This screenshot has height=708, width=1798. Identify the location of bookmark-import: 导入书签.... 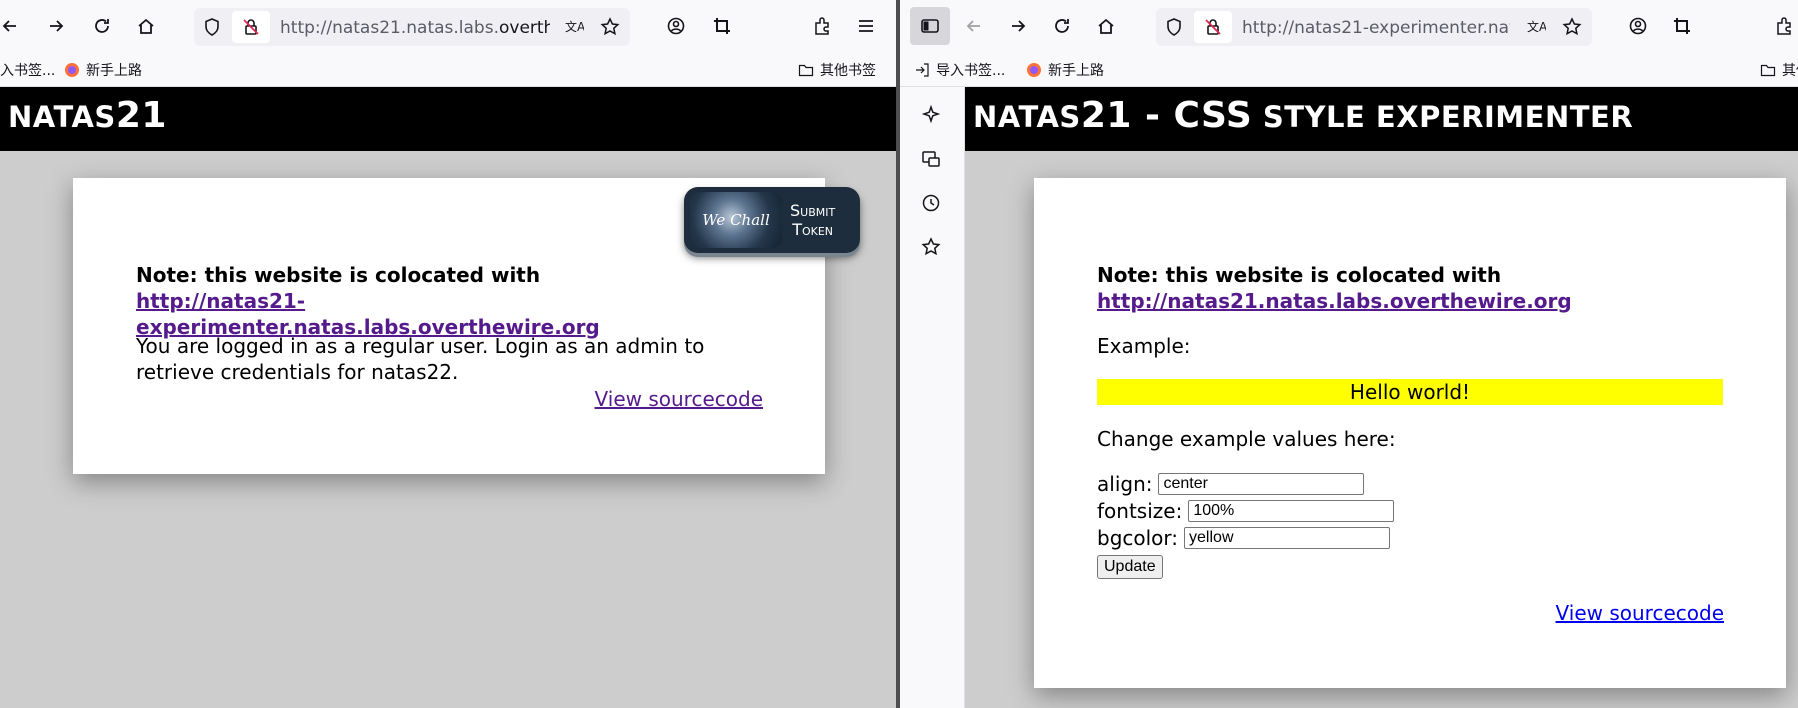
(959, 70).